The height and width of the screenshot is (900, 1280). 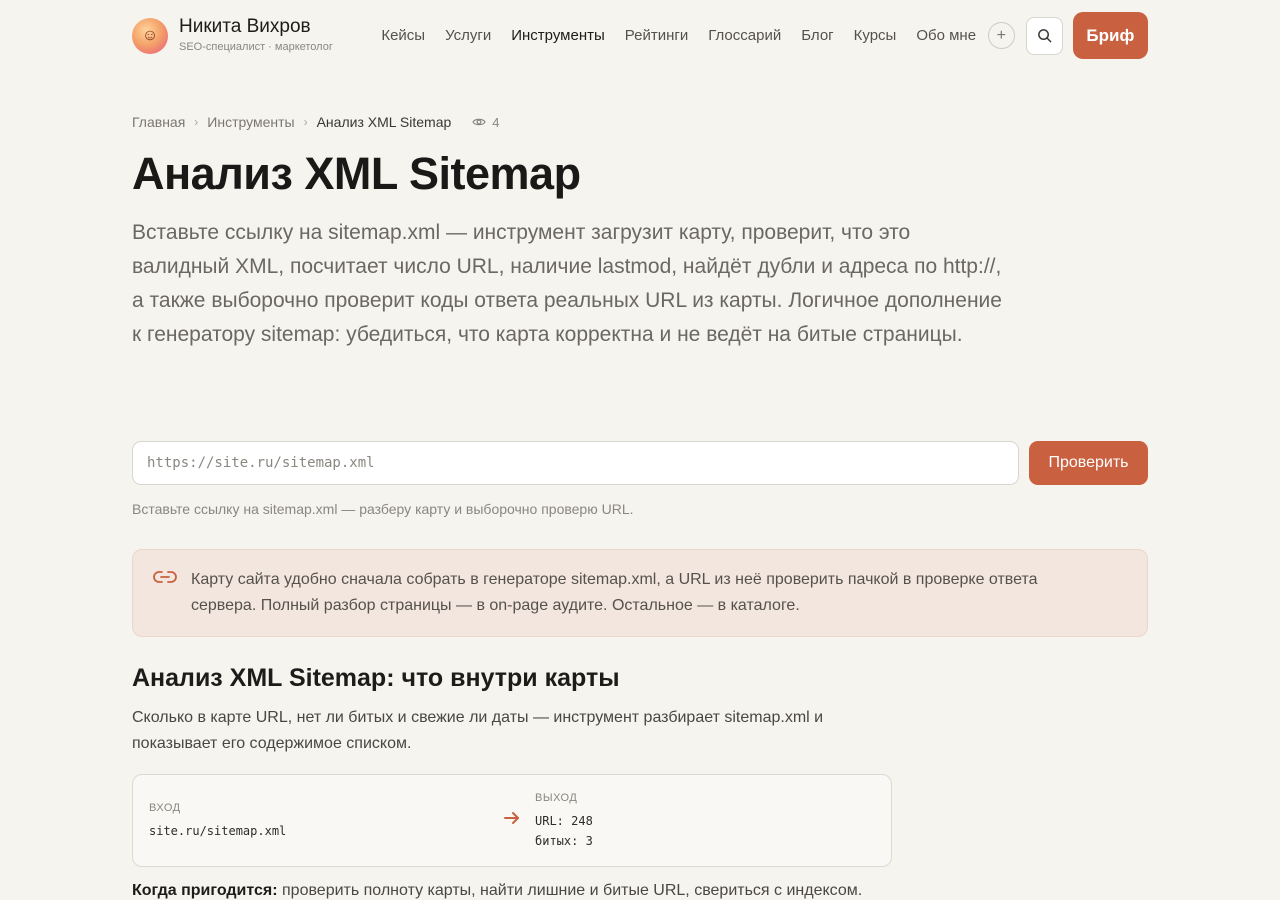 What do you see at coordinates (218, 831) in the screenshot?
I see `input-value: site.ru/sitemap.xml` at bounding box center [218, 831].